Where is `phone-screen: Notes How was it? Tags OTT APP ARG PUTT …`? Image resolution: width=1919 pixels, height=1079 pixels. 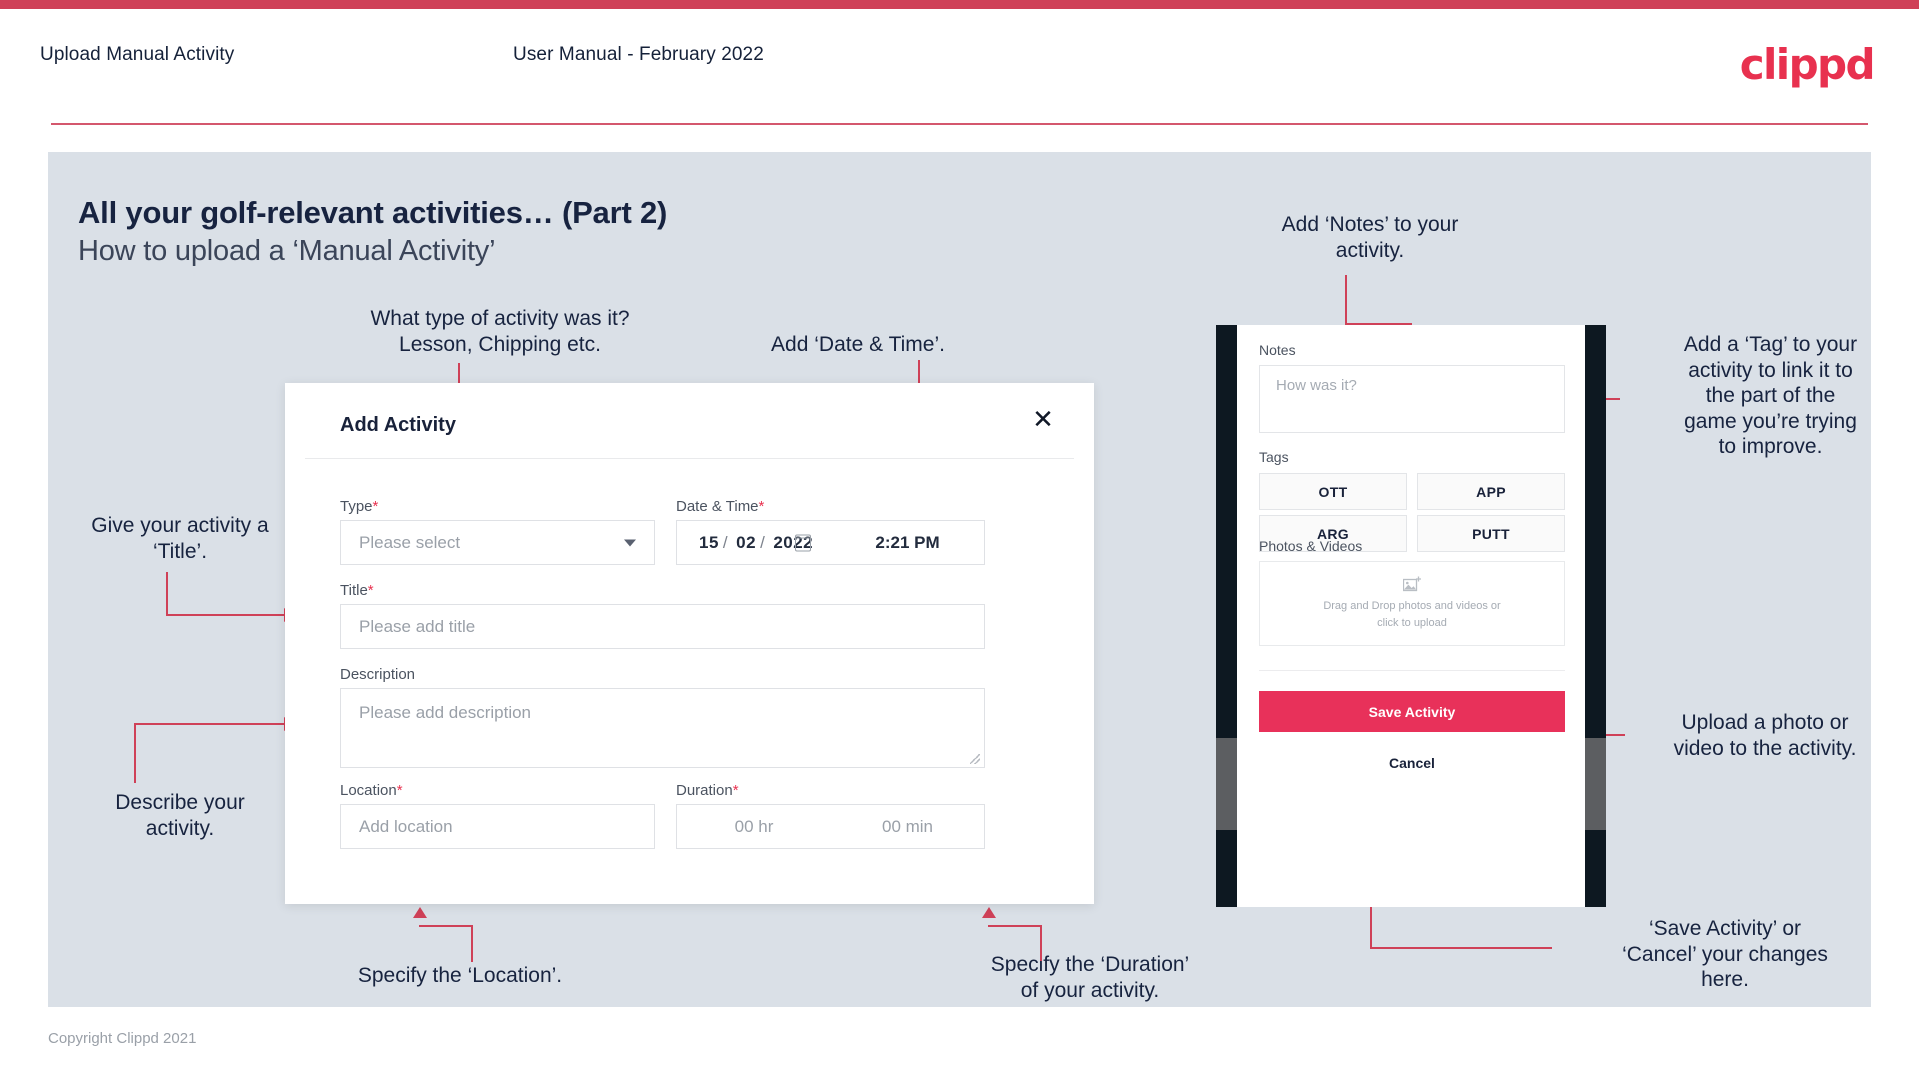
phone-screen: Notes How was it? Tags OTT APP ARG PUTT … is located at coordinates (1411, 616).